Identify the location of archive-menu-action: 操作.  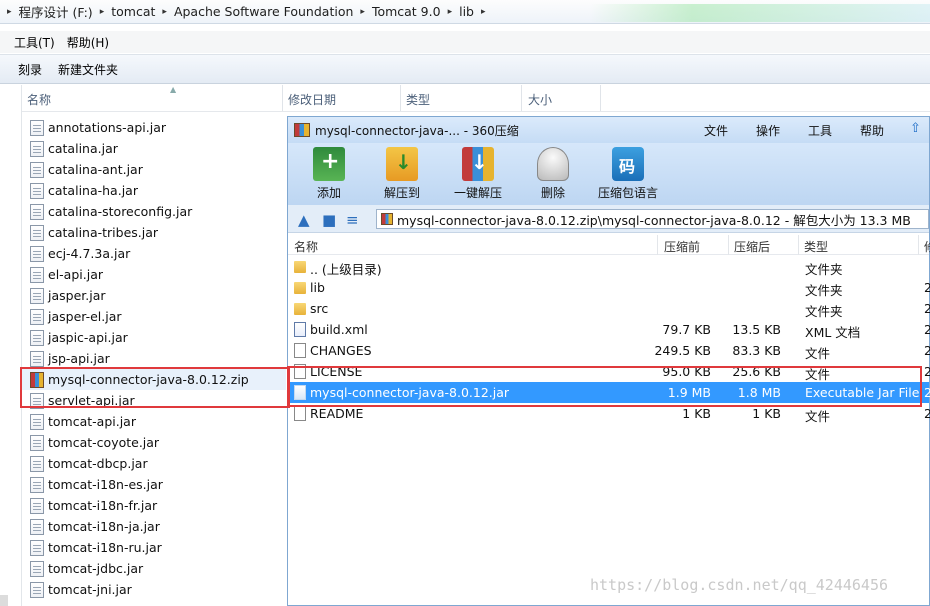
(768, 130).